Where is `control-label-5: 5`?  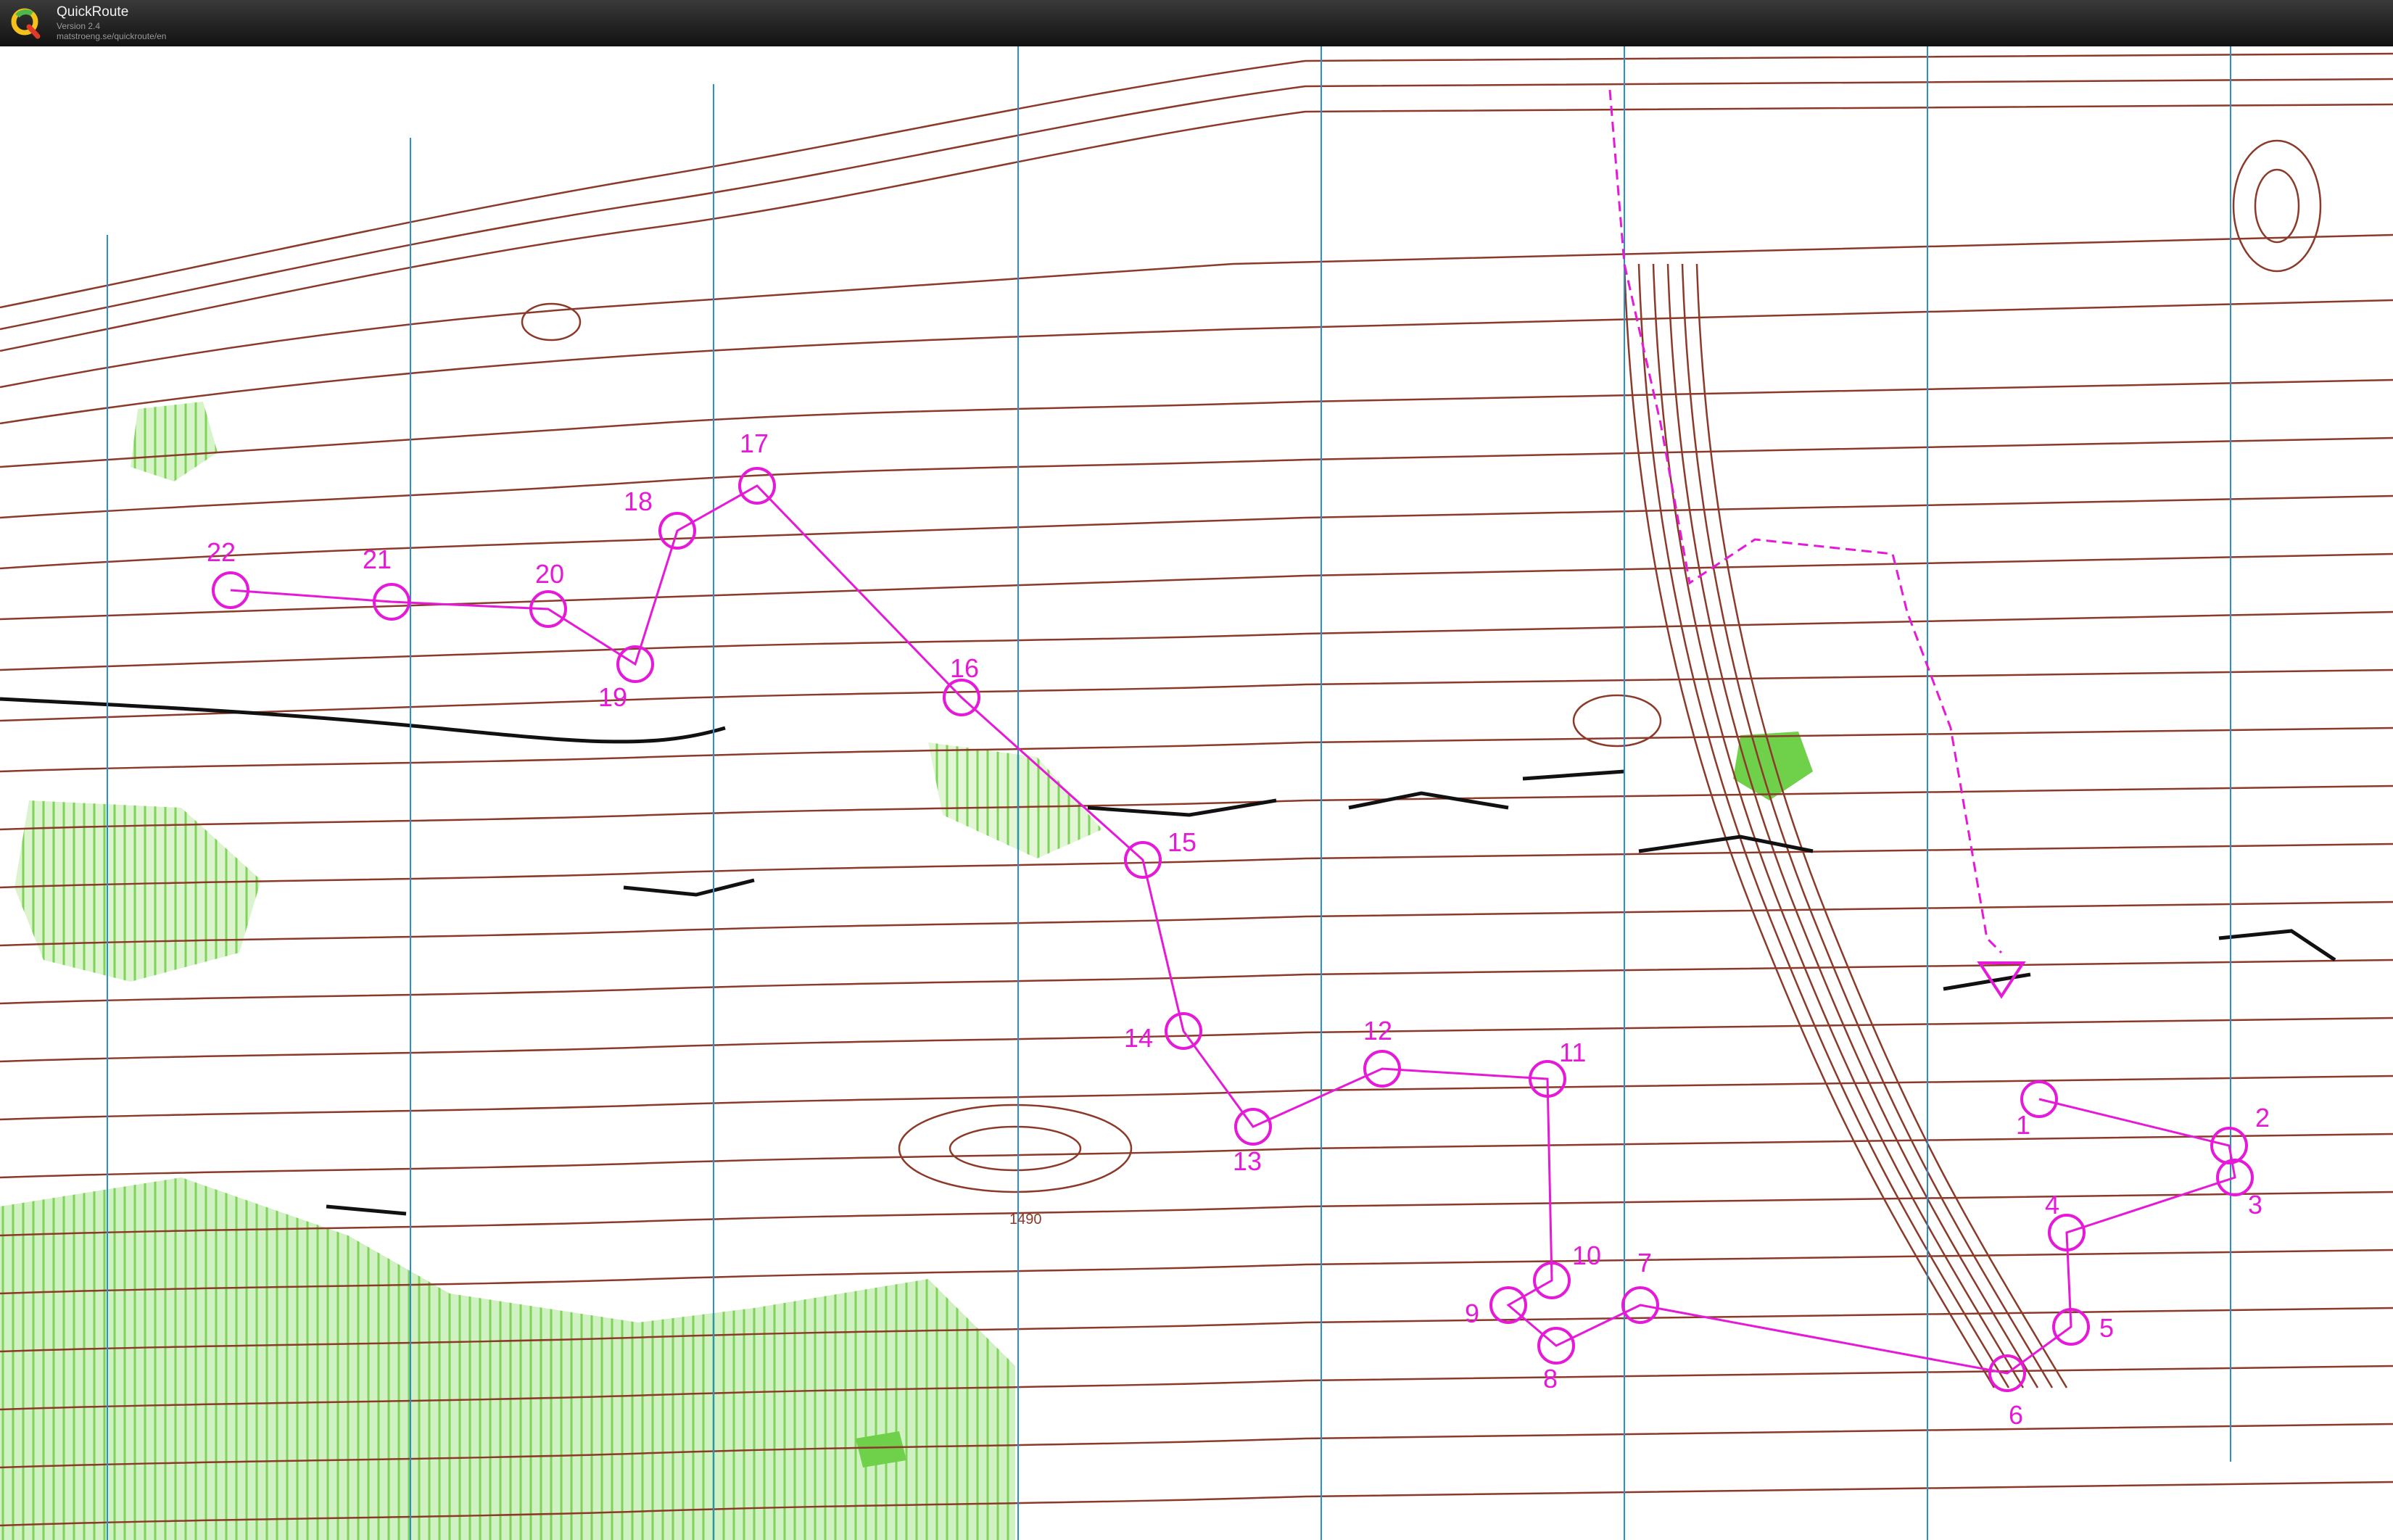 control-label-5: 5 is located at coordinates (2106, 1328).